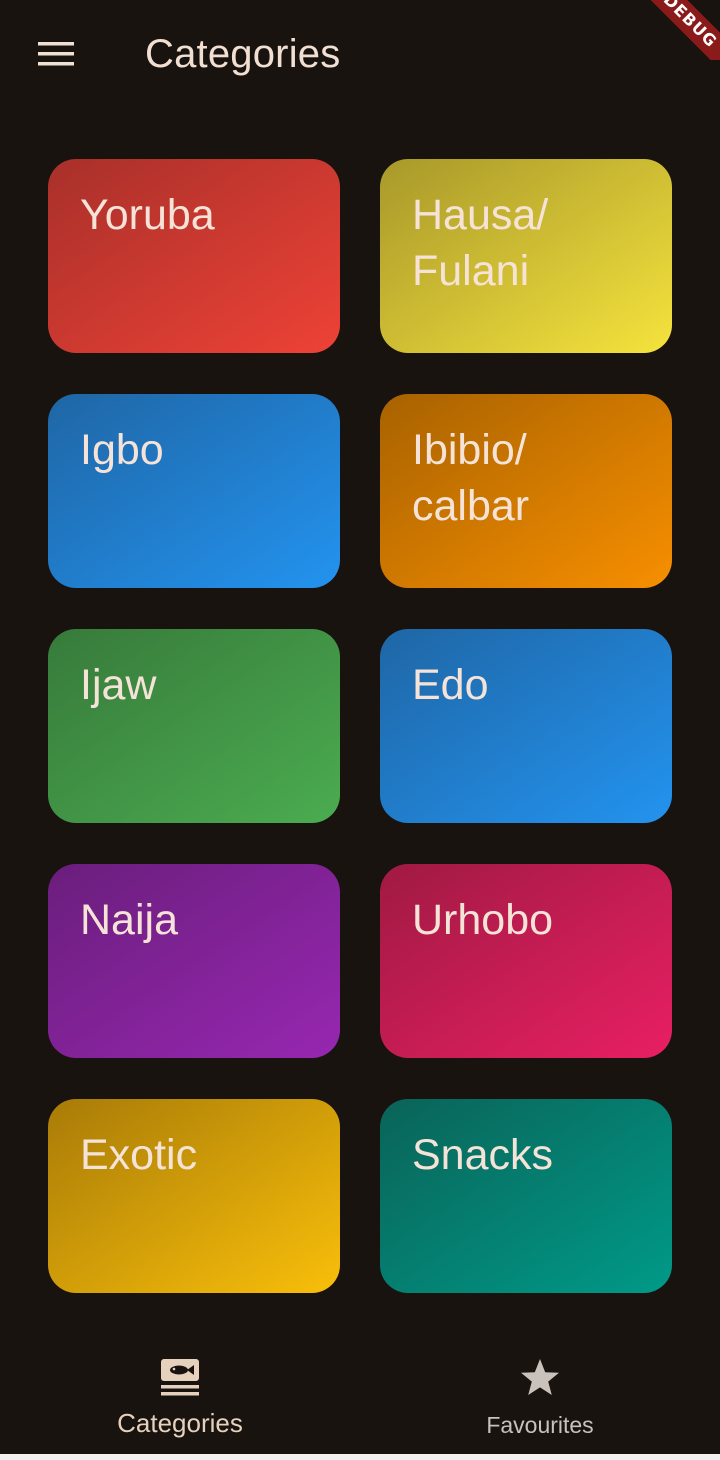  I want to click on nav-item-categories: Categories, so click(180, 1391).